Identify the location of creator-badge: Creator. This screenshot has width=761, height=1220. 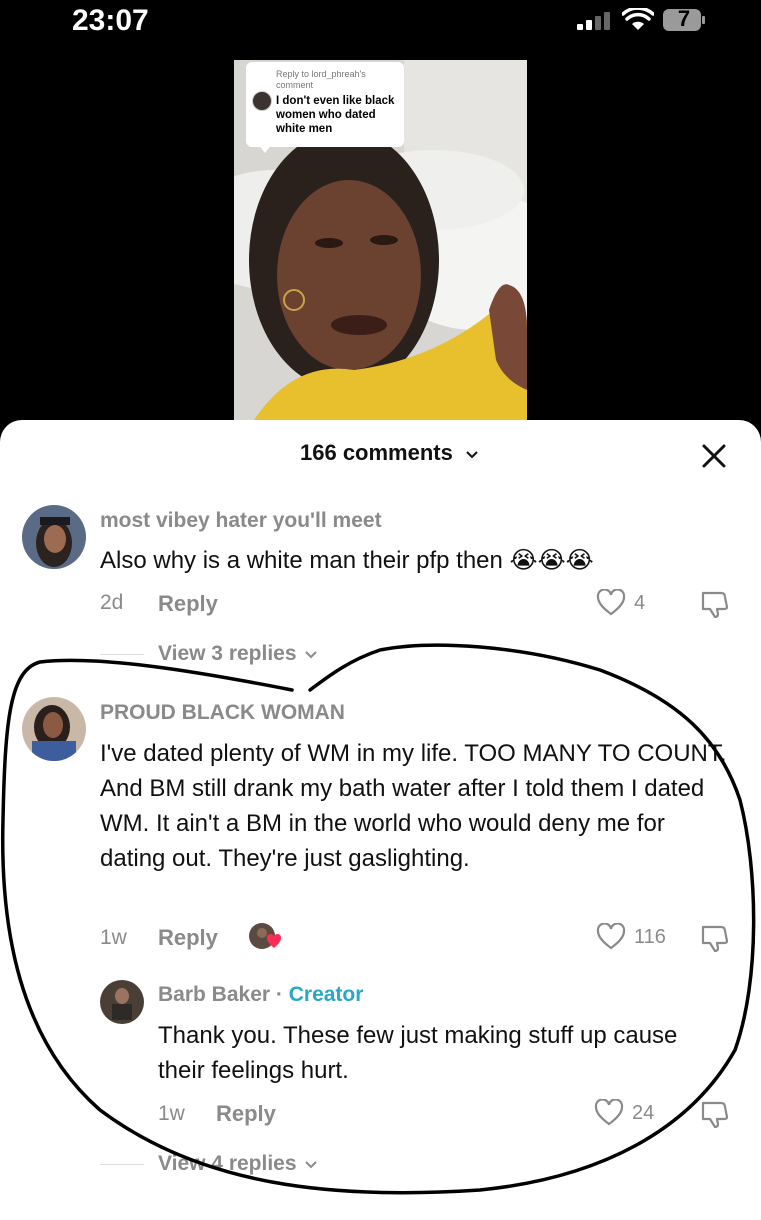
(326, 994).